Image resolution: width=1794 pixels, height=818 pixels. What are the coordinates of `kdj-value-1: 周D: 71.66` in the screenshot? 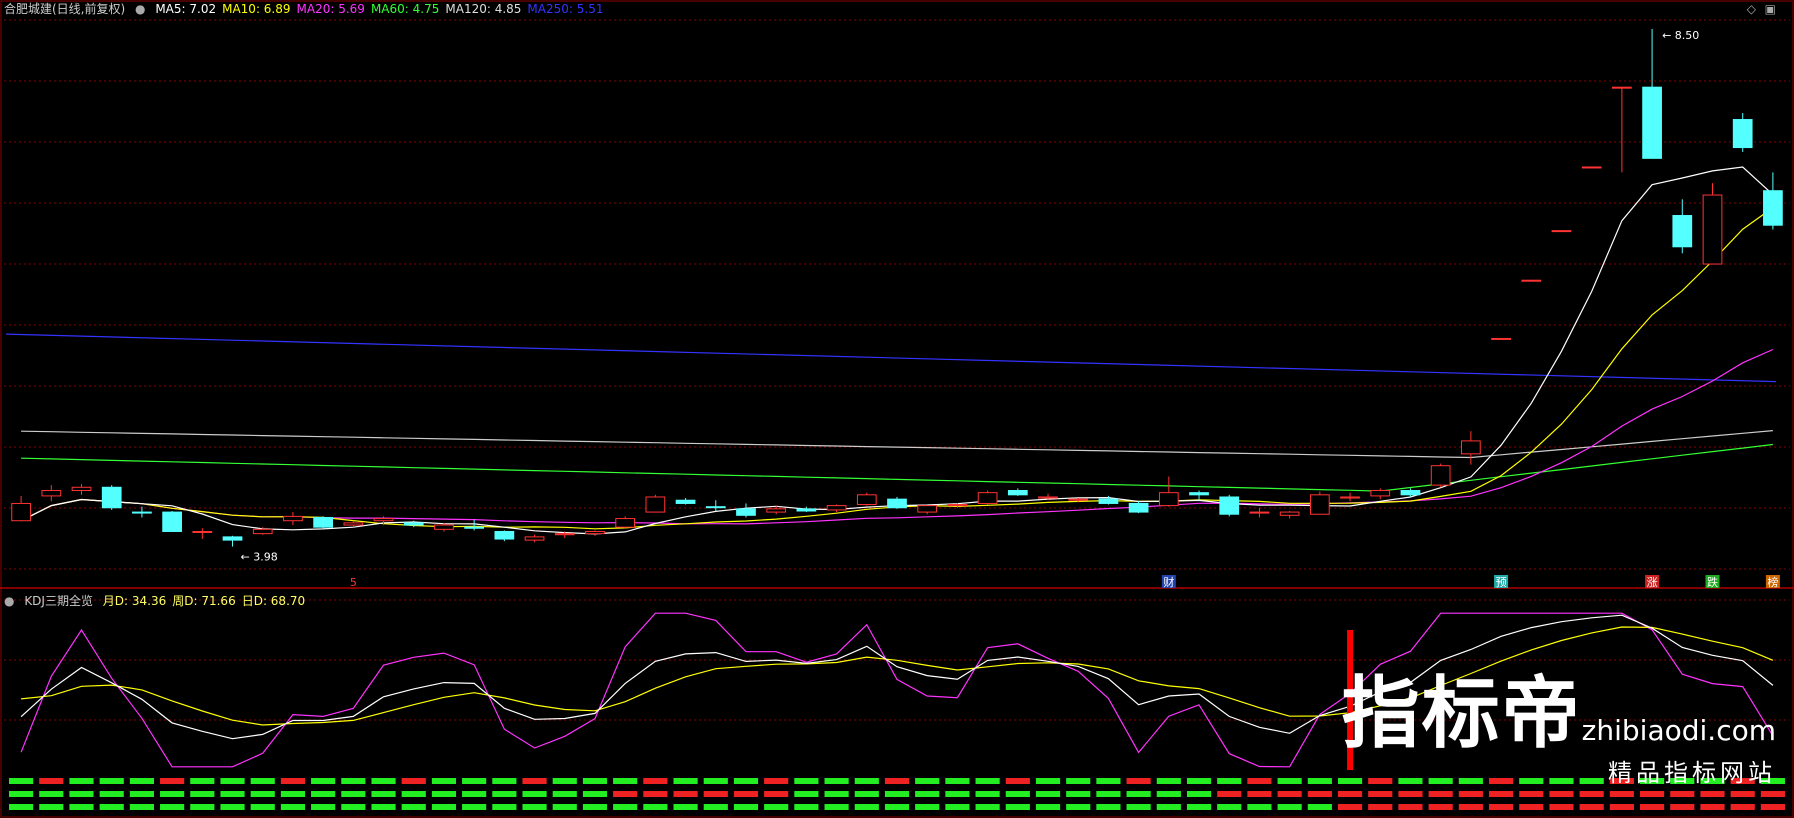 It's located at (204, 601).